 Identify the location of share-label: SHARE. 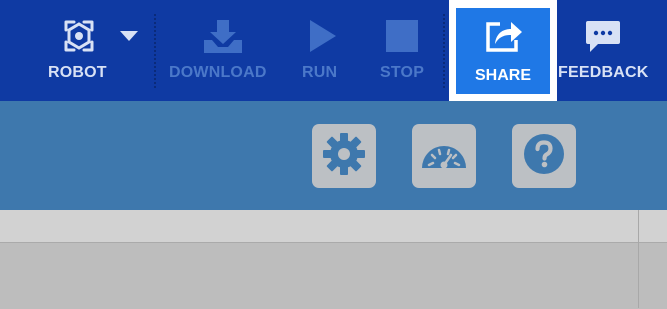
(502, 75).